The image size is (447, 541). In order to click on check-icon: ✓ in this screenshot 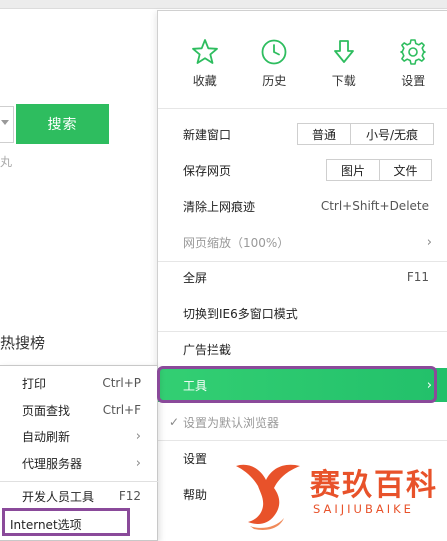, I will do `click(174, 422)`.